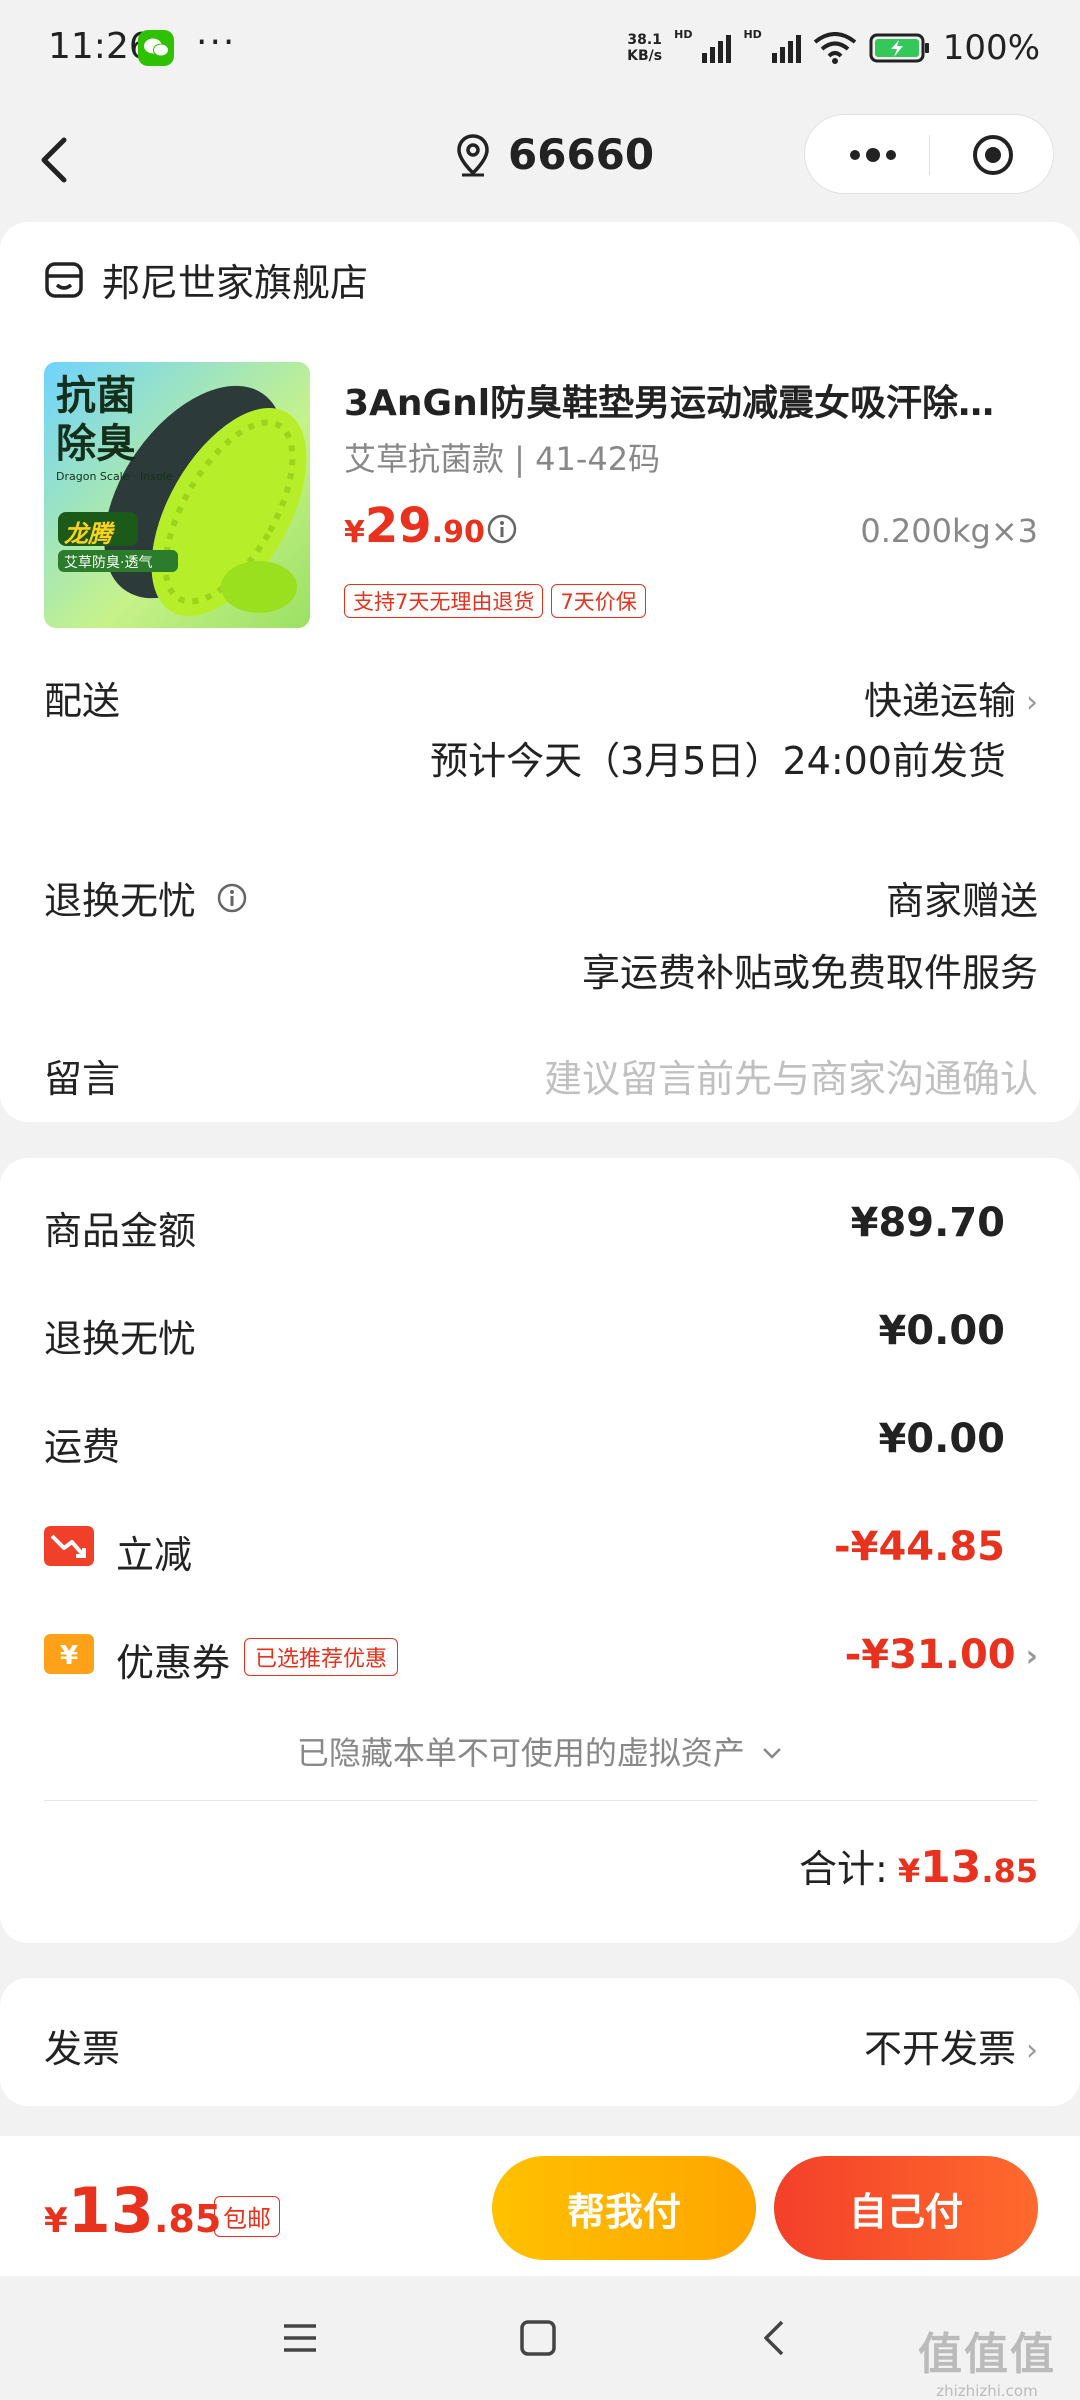  Describe the element at coordinates (473, 154) in the screenshot. I see `location-pin-icon` at that location.